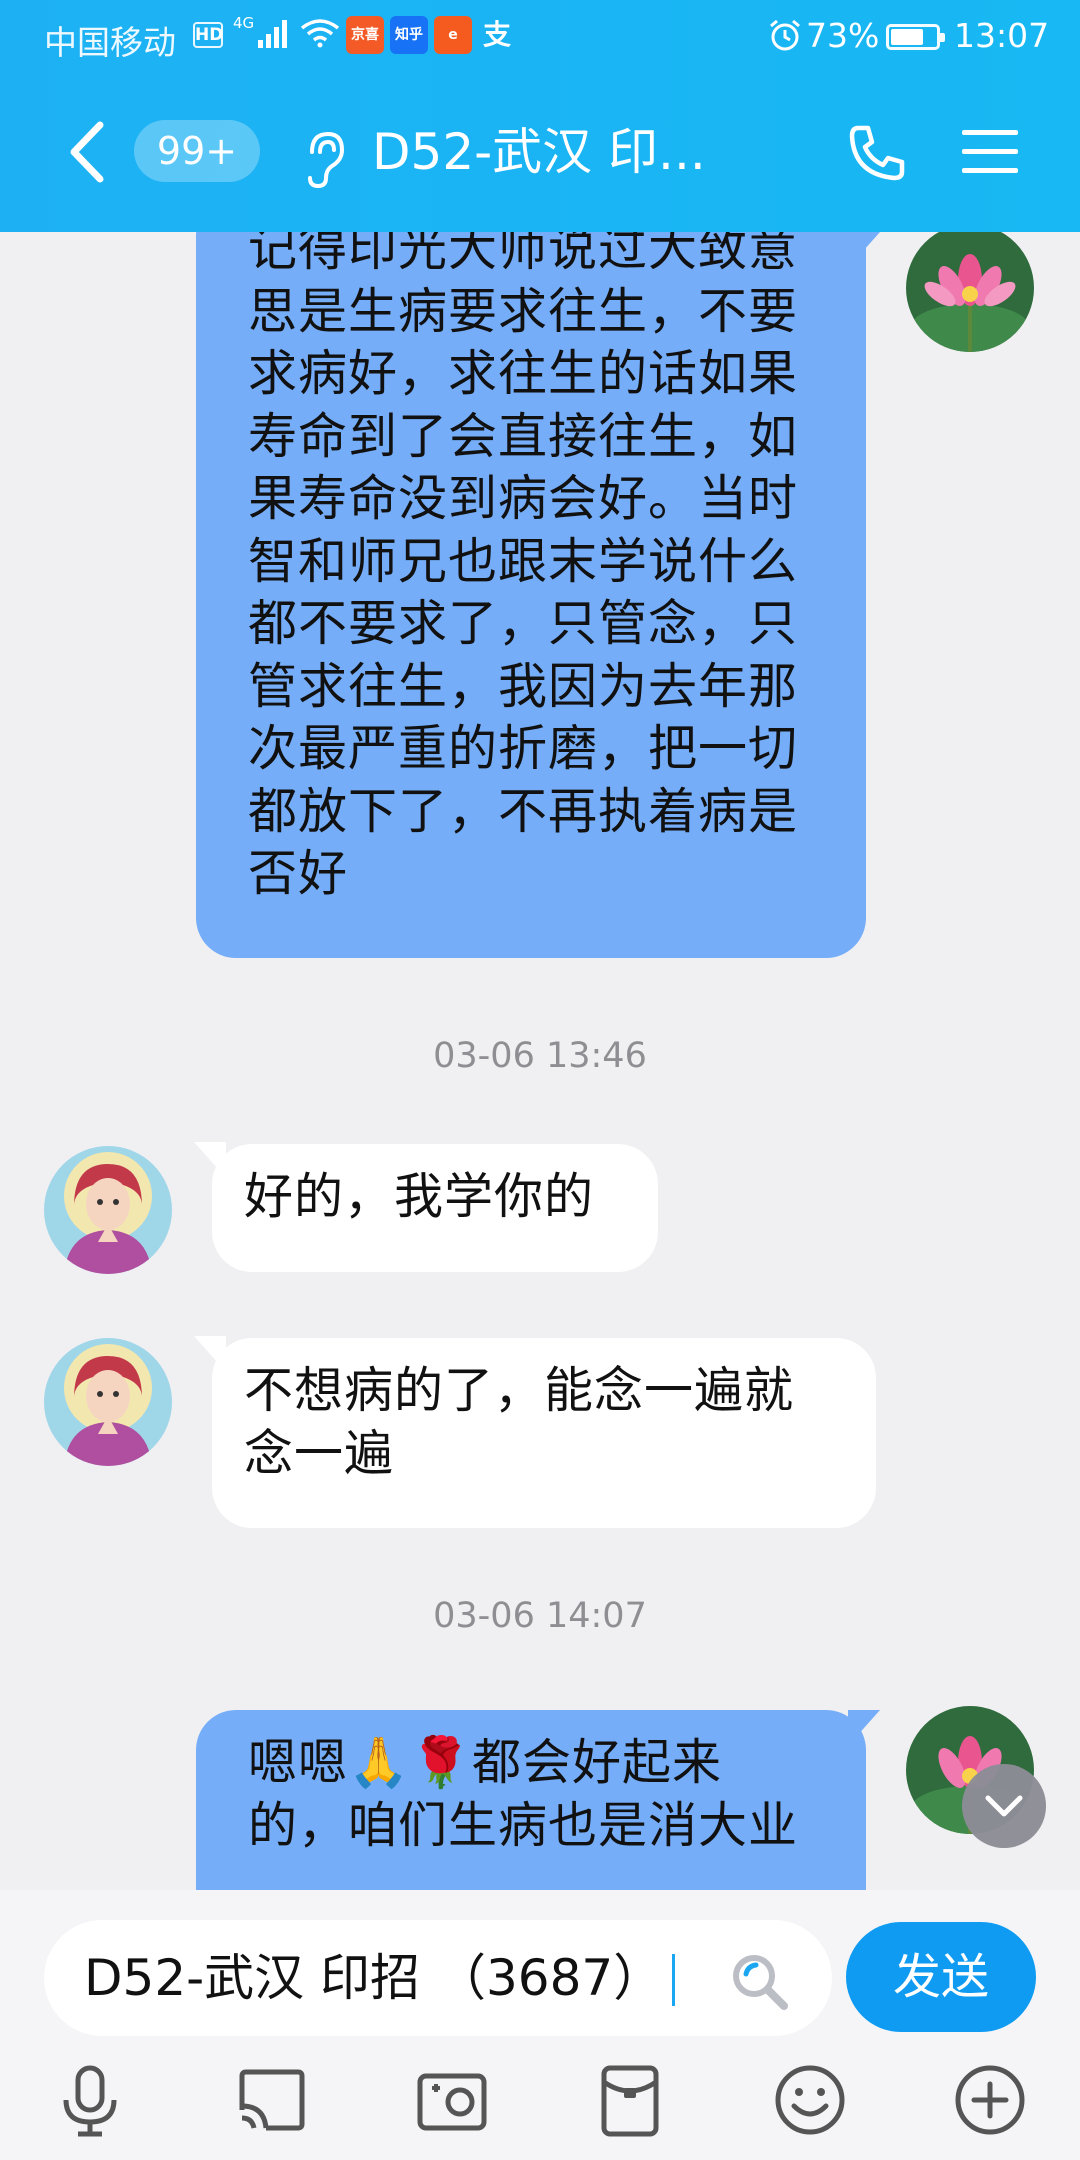 This screenshot has height=2160, width=1080. I want to click on red-packet-icon, so click(630, 2100).